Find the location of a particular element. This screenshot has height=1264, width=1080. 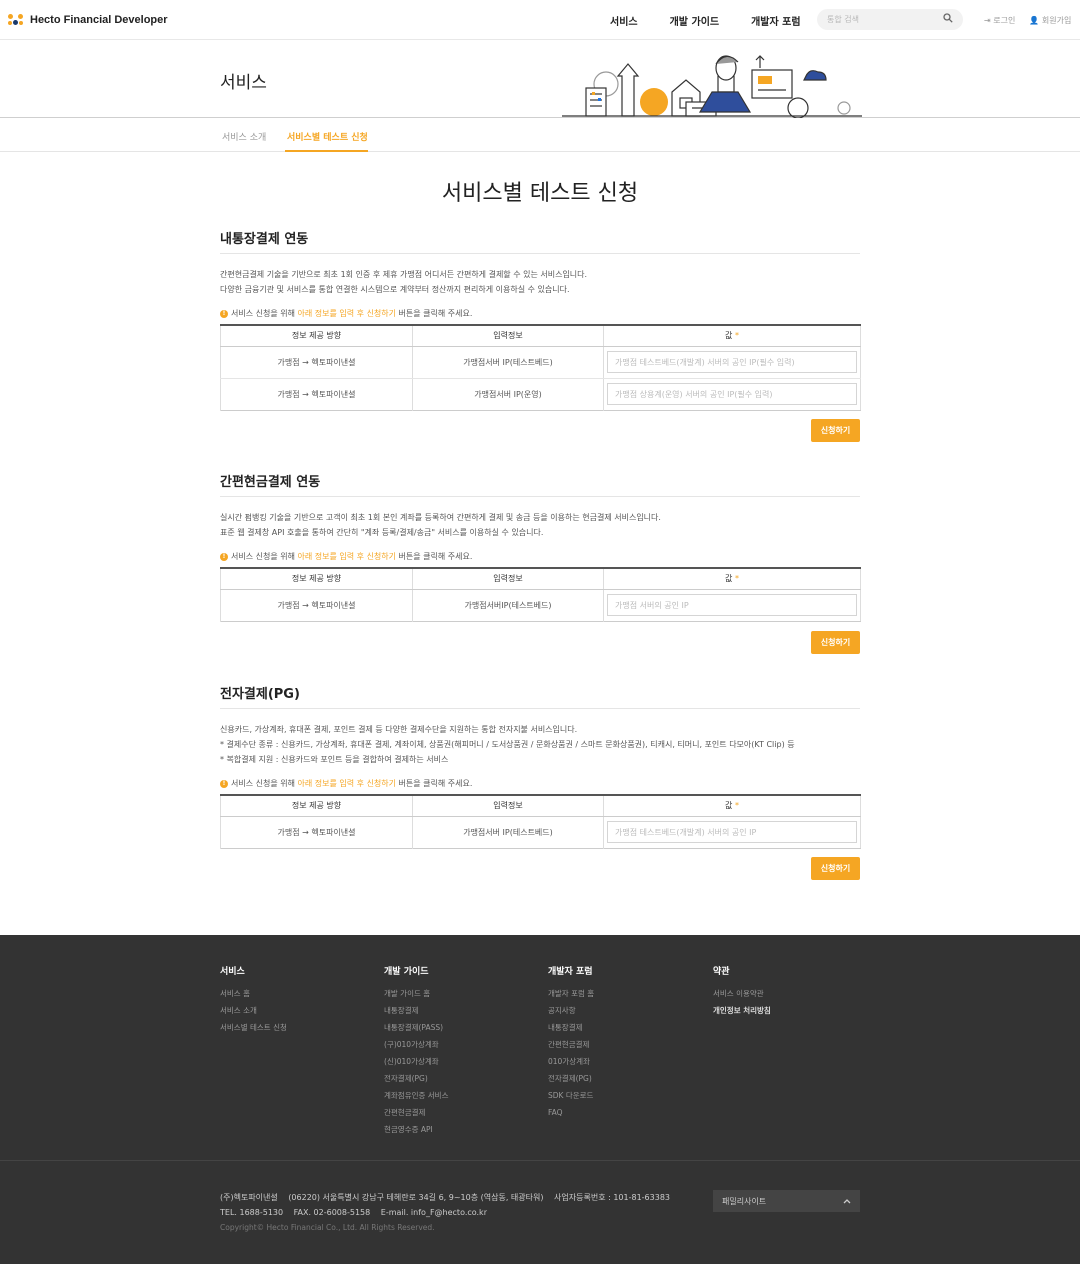

search-input is located at coordinates (882, 19).